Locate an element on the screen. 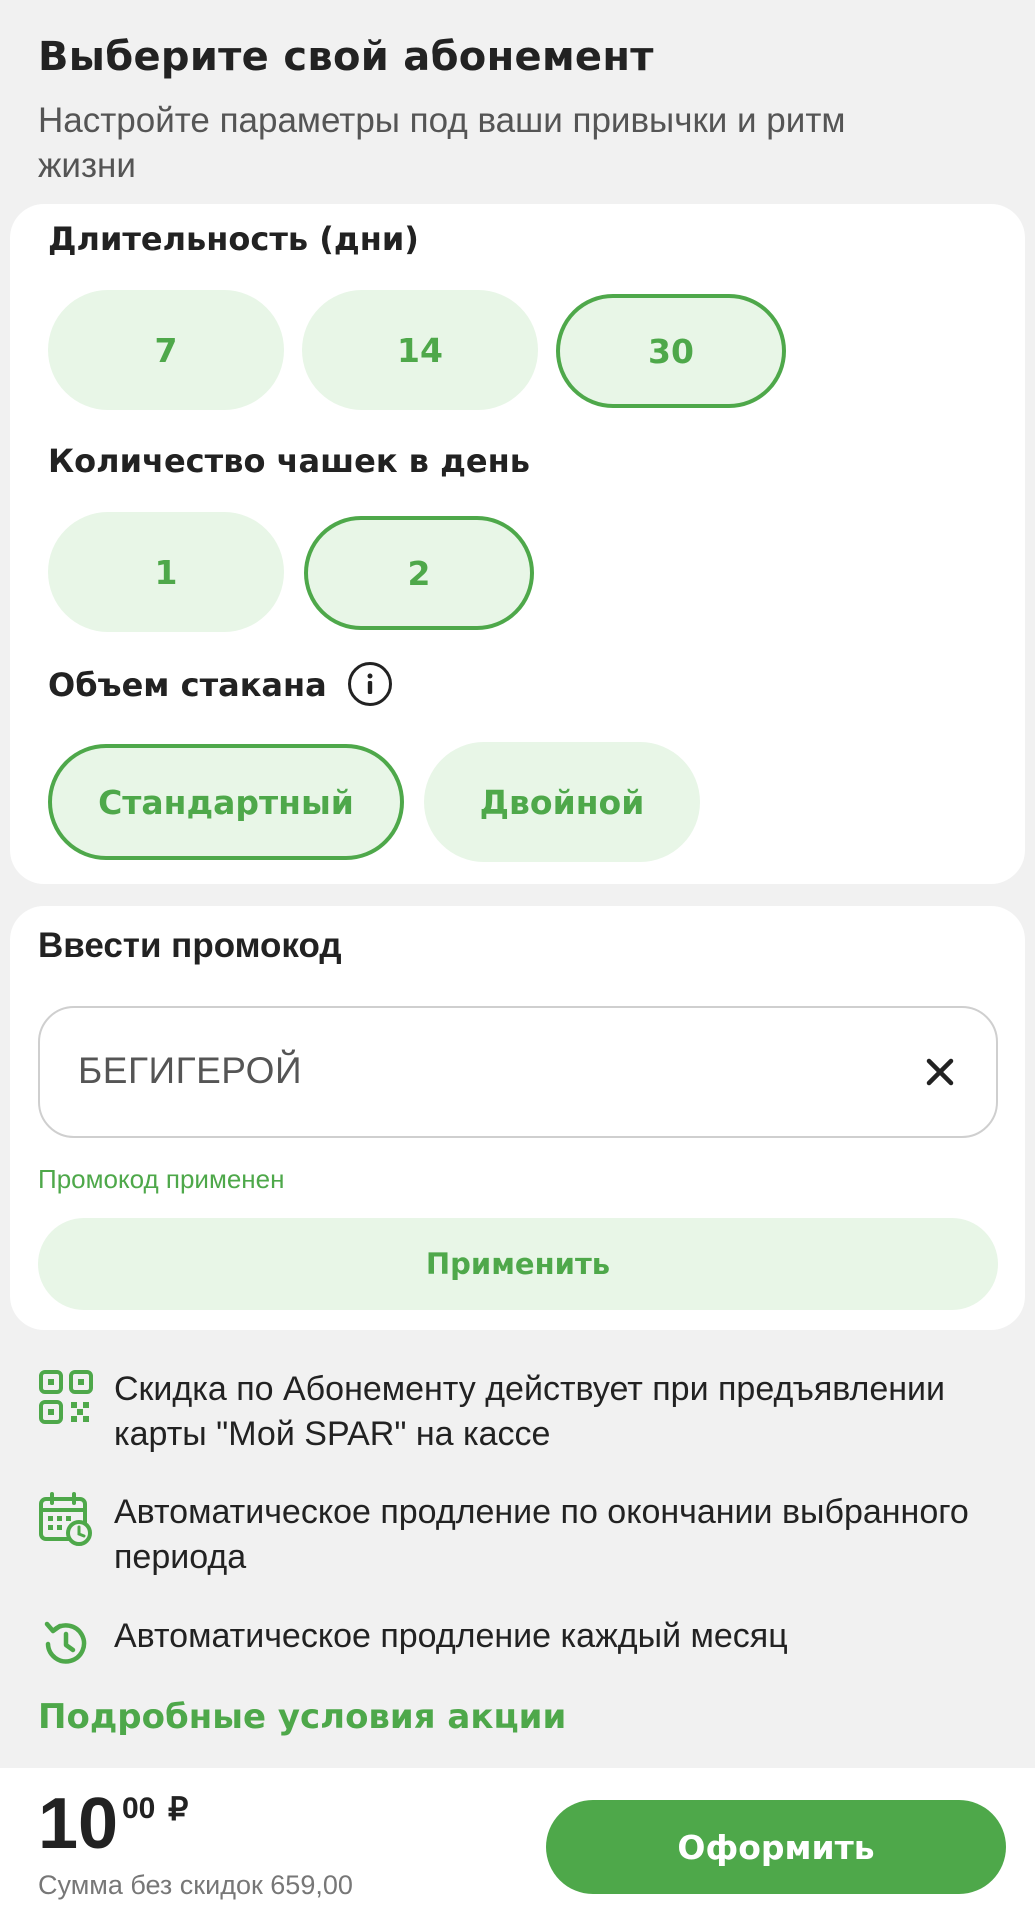 Image resolution: width=1035 pixels, height=1920 pixels. volume-option-double: Двойной is located at coordinates (562, 802).